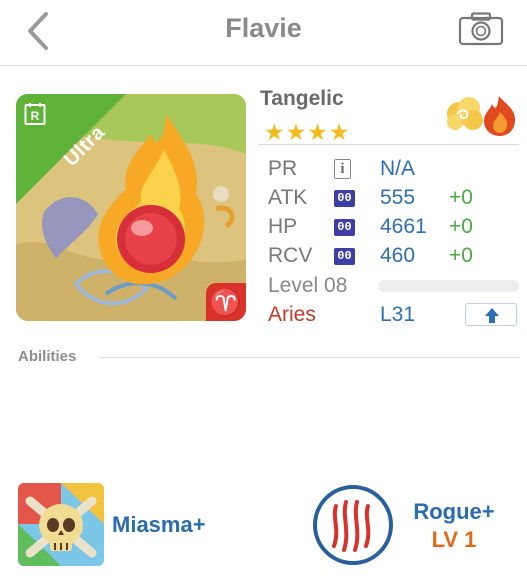 The image size is (527, 580). I want to click on page-title: Flavie, so click(263, 28).